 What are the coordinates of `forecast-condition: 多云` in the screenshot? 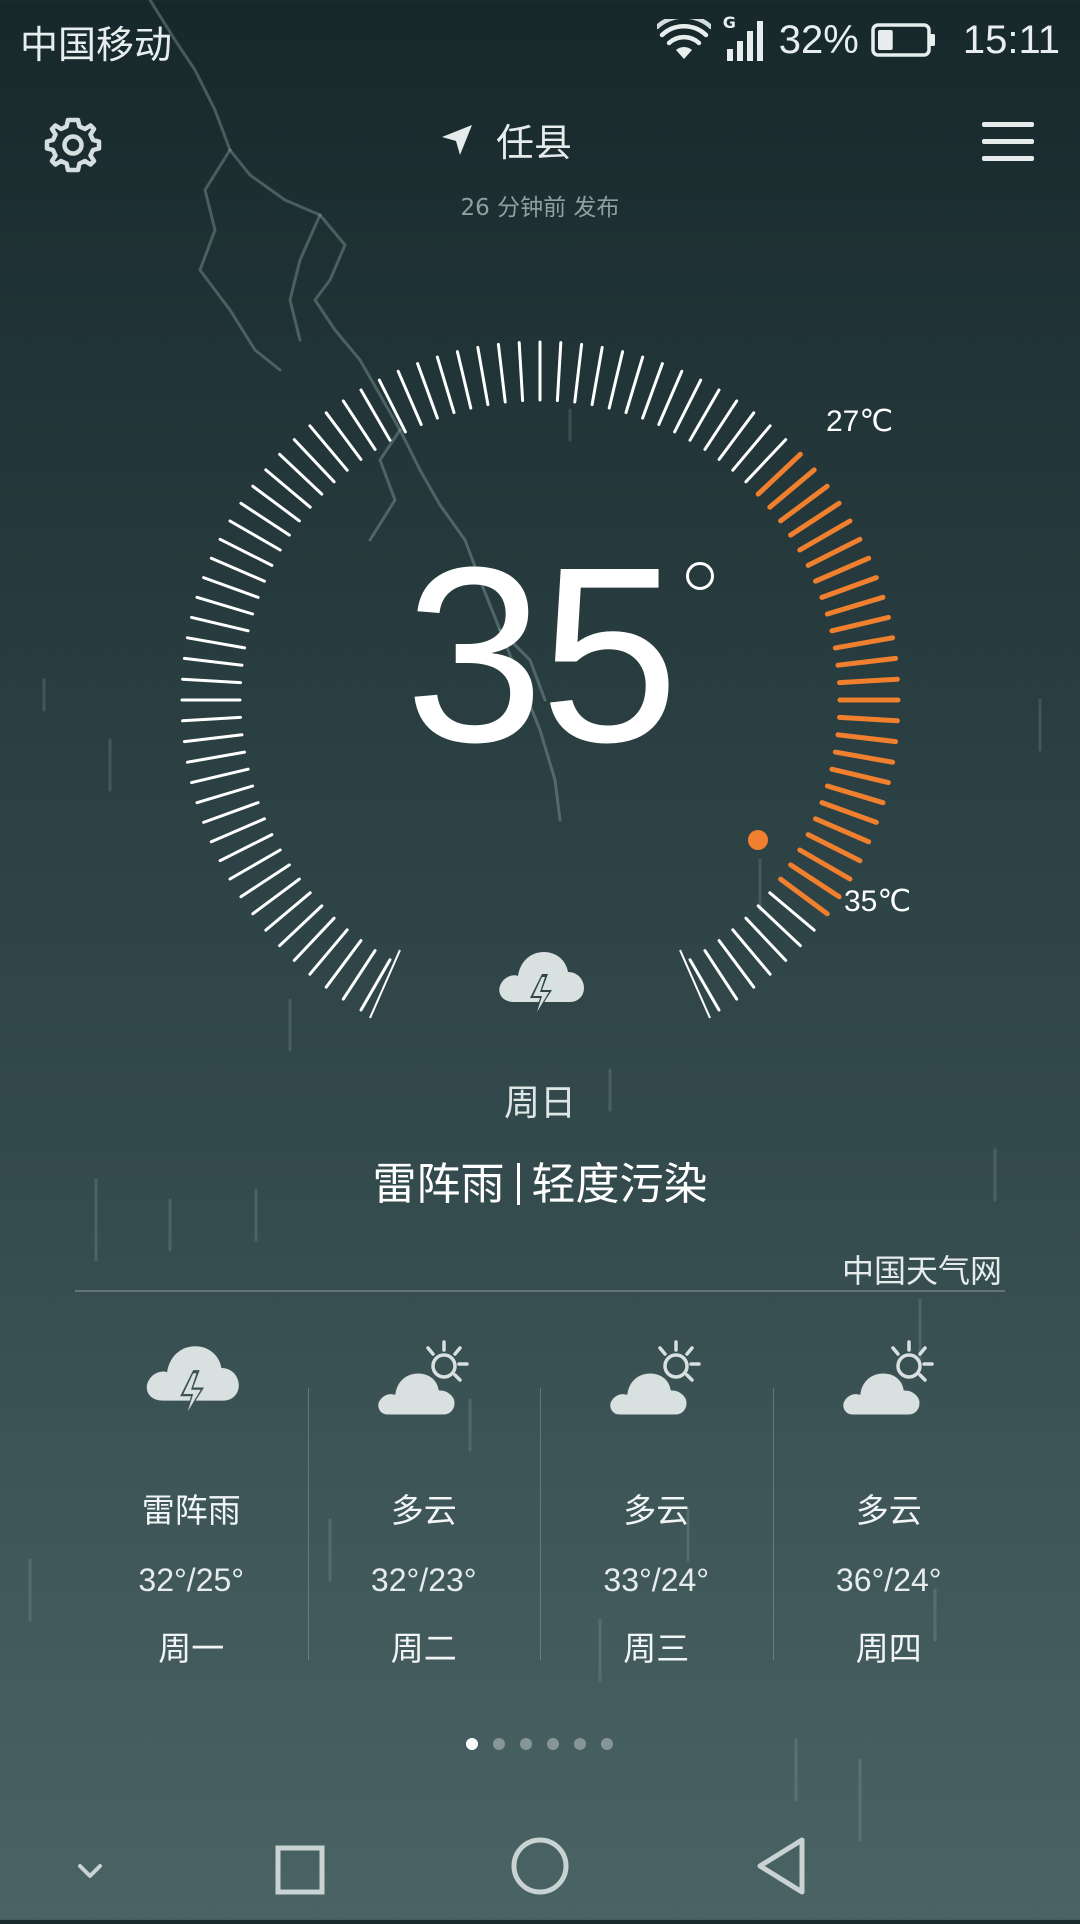 It's located at (888, 1510).